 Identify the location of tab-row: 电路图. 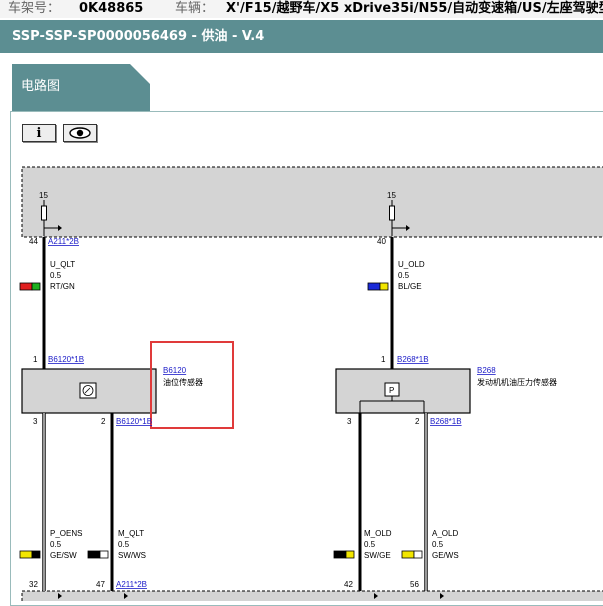
(301, 82).